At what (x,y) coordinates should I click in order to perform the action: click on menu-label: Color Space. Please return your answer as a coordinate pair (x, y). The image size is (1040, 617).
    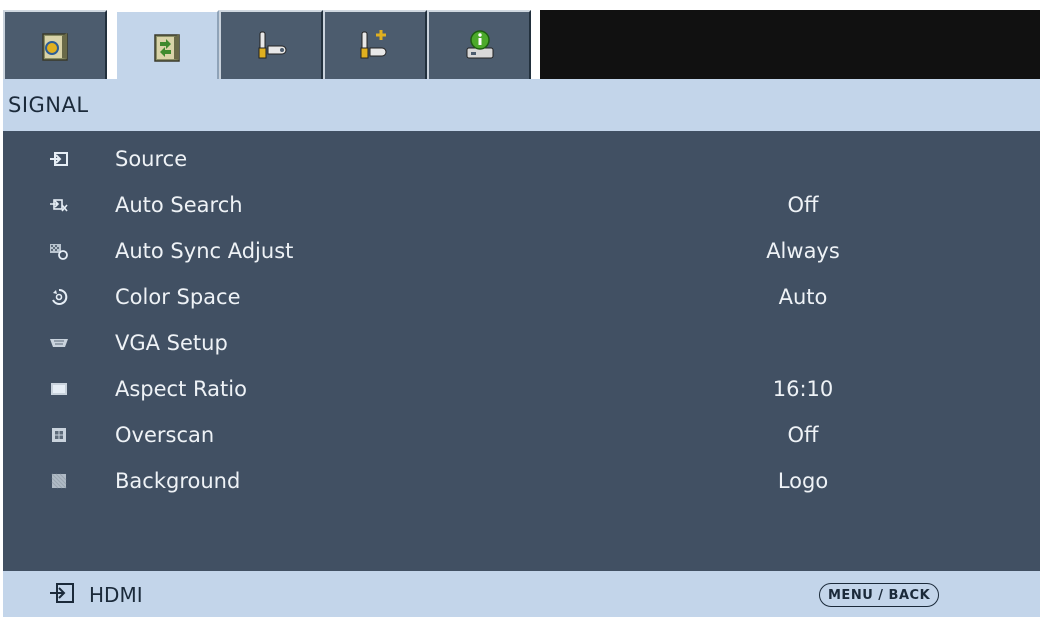
    Looking at the image, I should click on (178, 297).